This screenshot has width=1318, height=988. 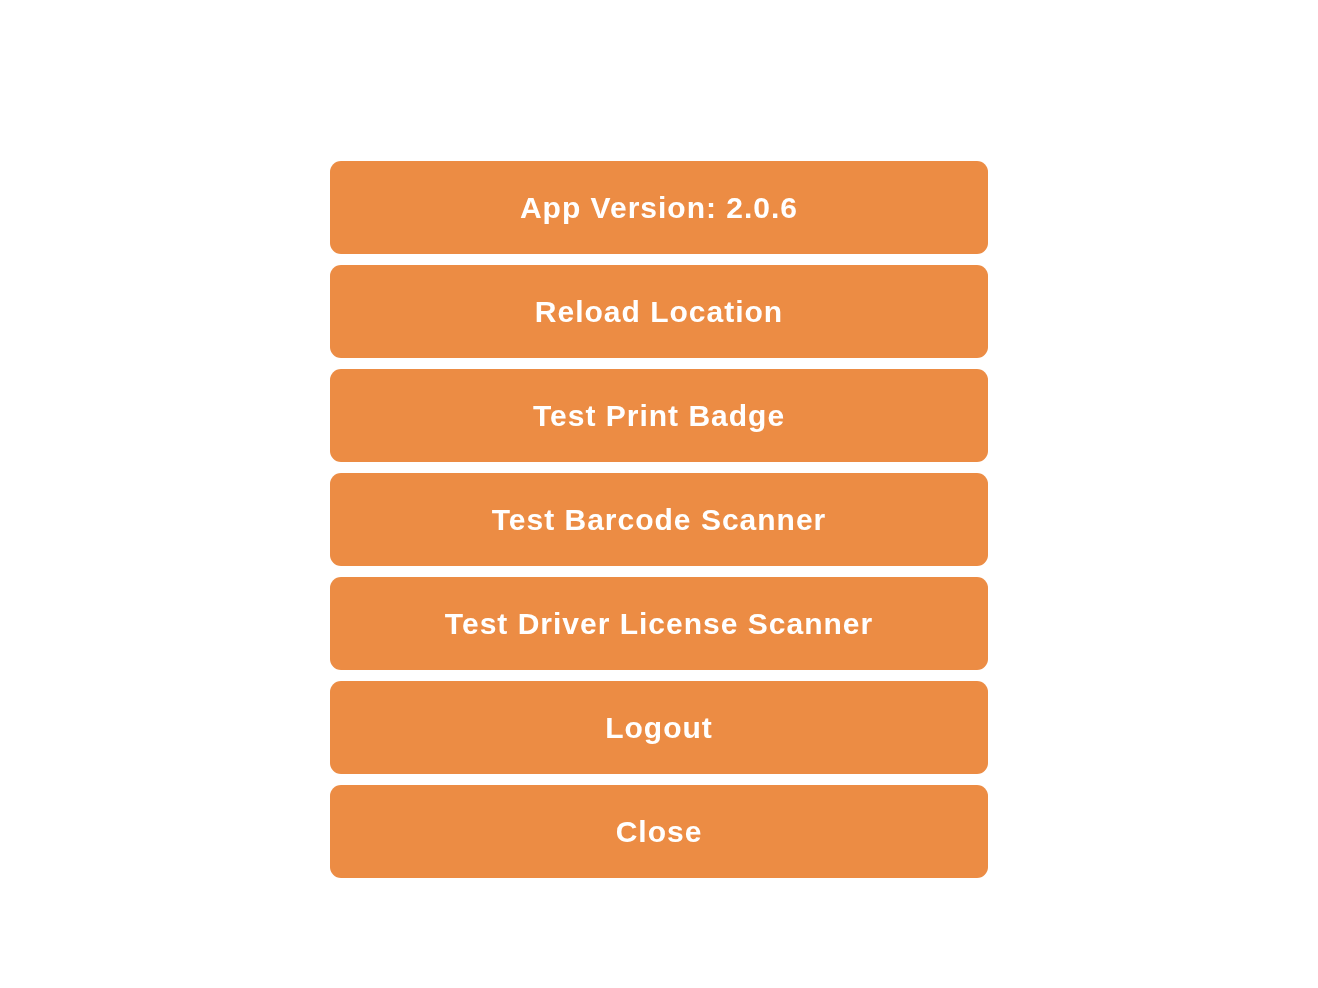 What do you see at coordinates (659, 727) in the screenshot?
I see `menu-button: Logout` at bounding box center [659, 727].